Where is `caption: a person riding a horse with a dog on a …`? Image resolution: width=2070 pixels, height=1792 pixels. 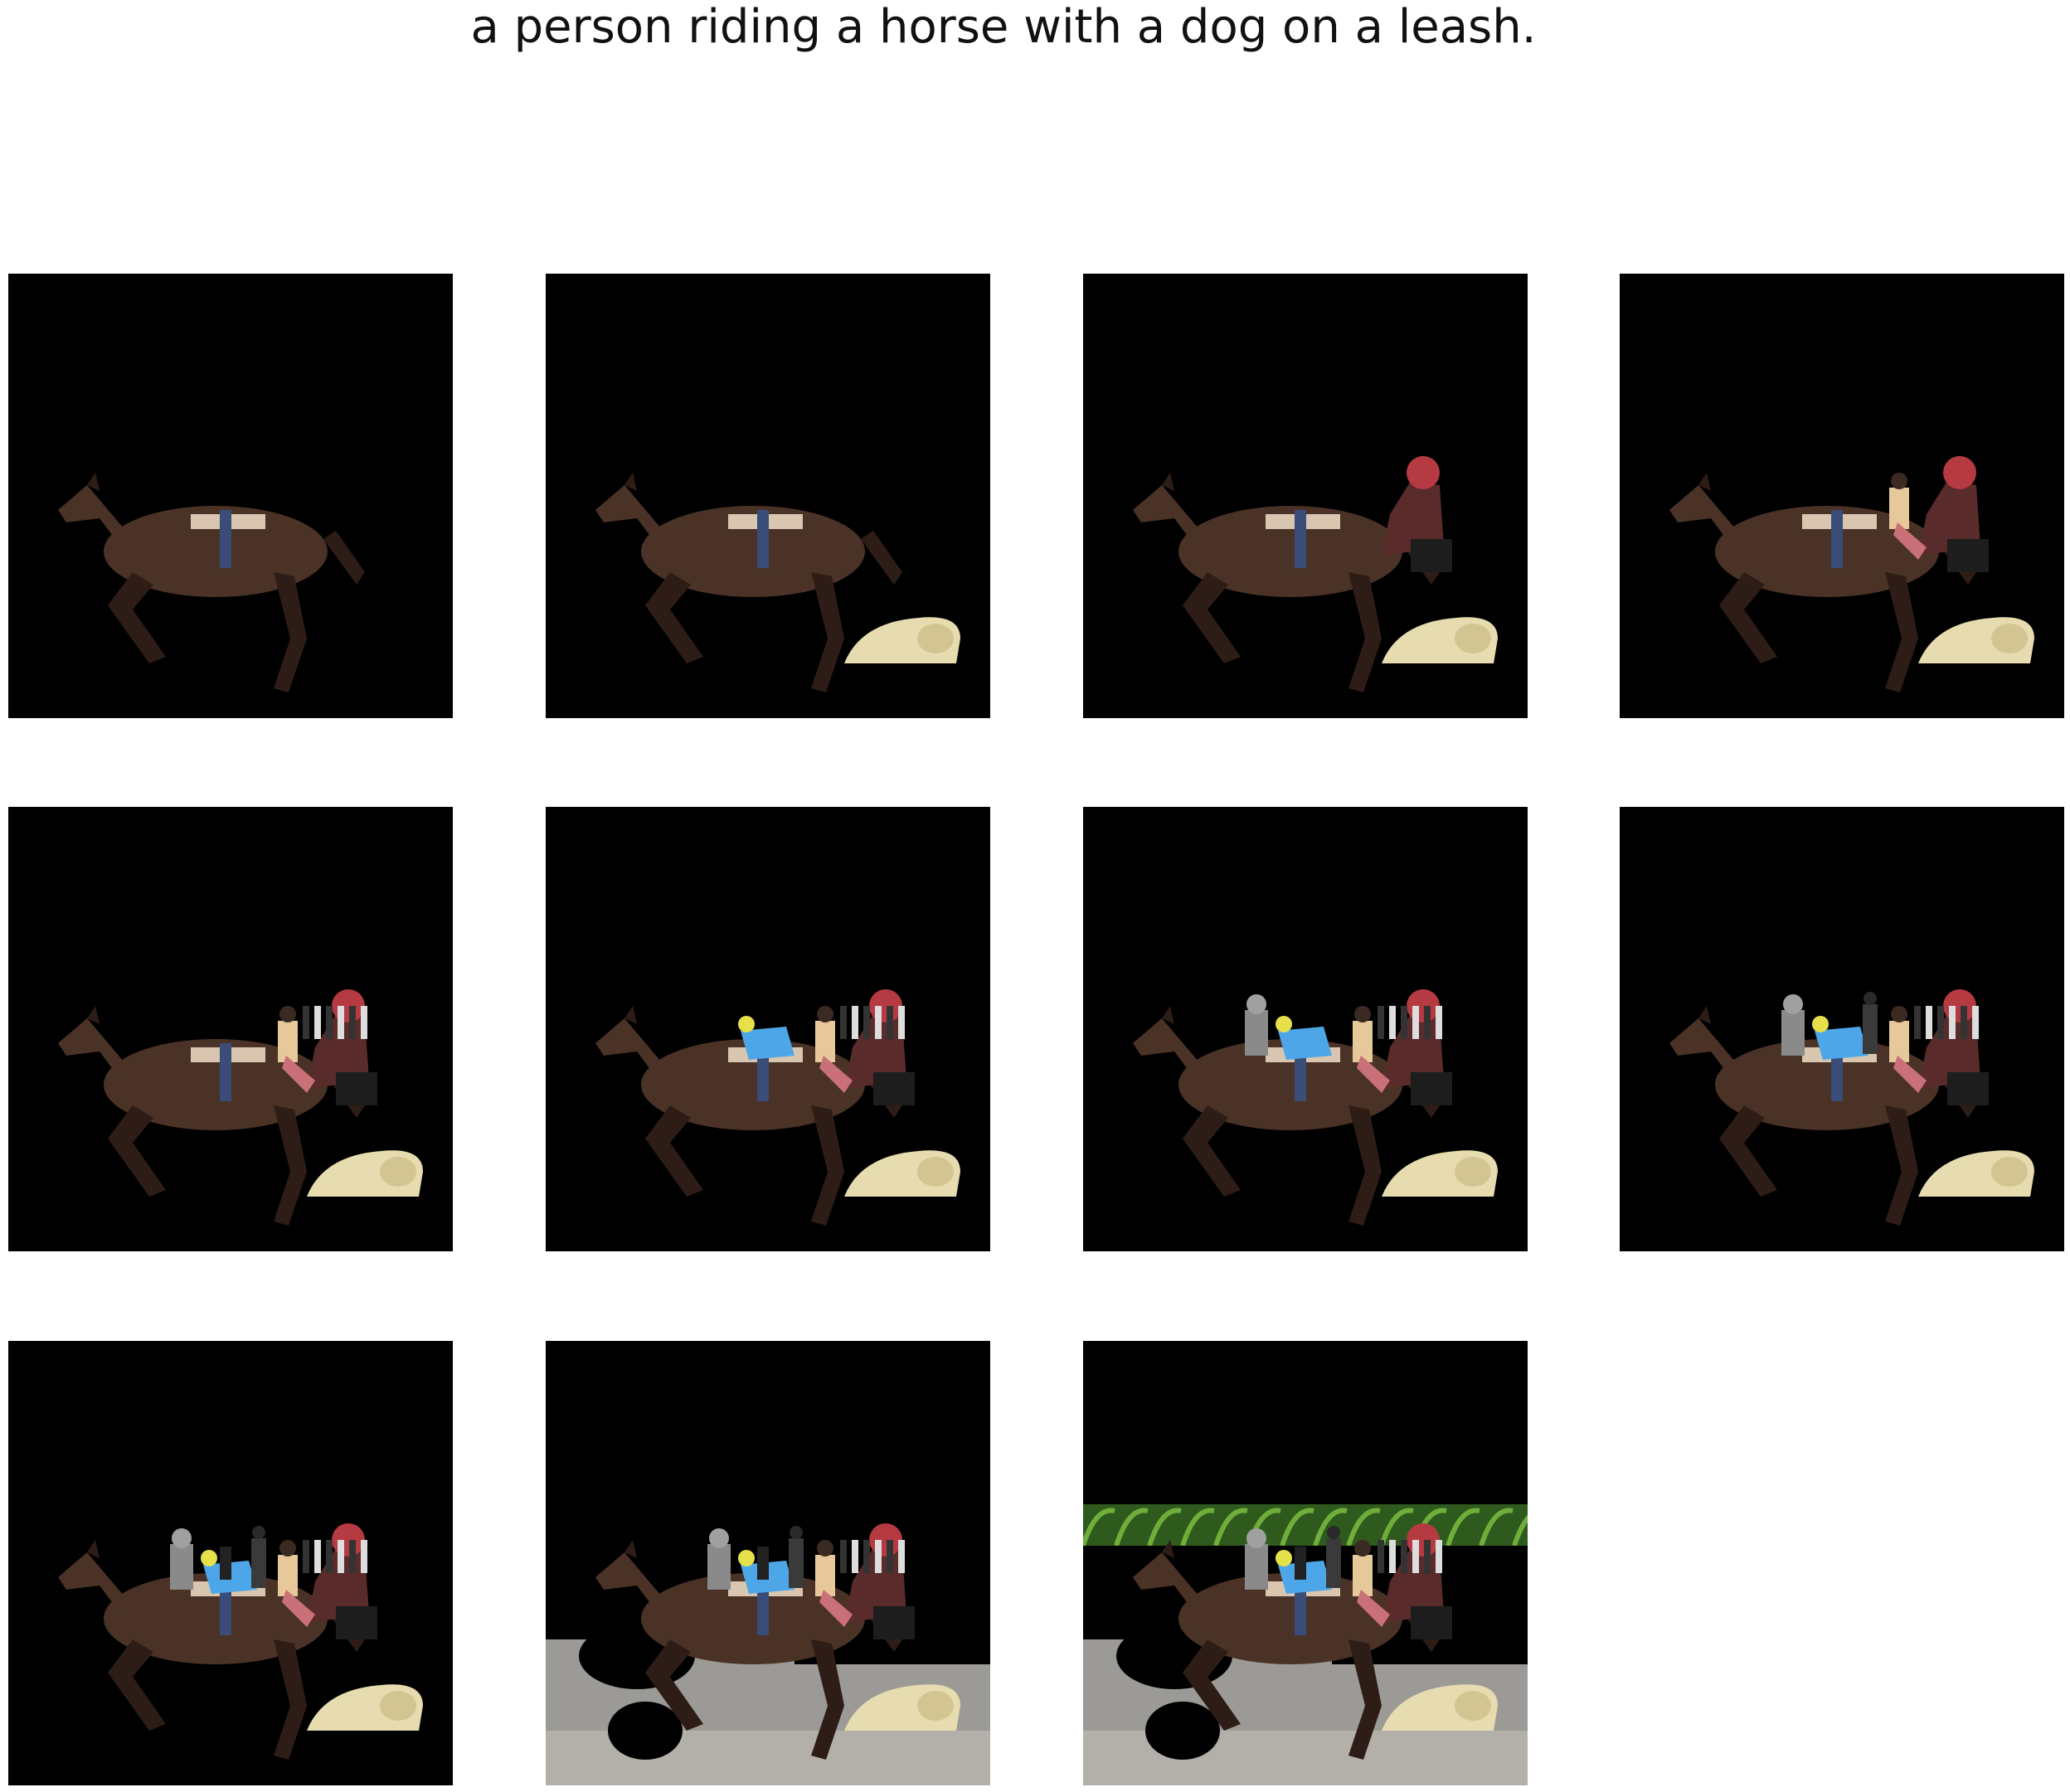
caption: a person riding a horse with a dog on a … is located at coordinates (1004, 27).